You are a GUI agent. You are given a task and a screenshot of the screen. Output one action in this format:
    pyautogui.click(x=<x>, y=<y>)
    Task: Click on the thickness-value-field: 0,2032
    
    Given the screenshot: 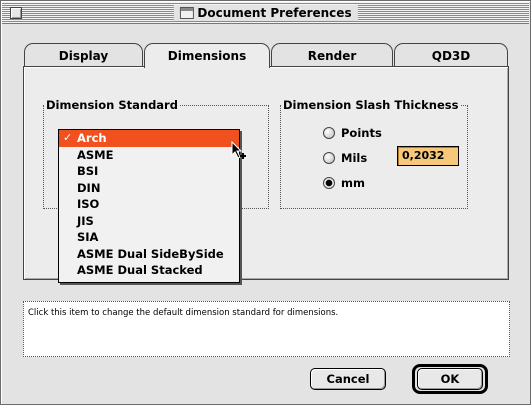 What is the action you would take?
    pyautogui.click(x=428, y=156)
    